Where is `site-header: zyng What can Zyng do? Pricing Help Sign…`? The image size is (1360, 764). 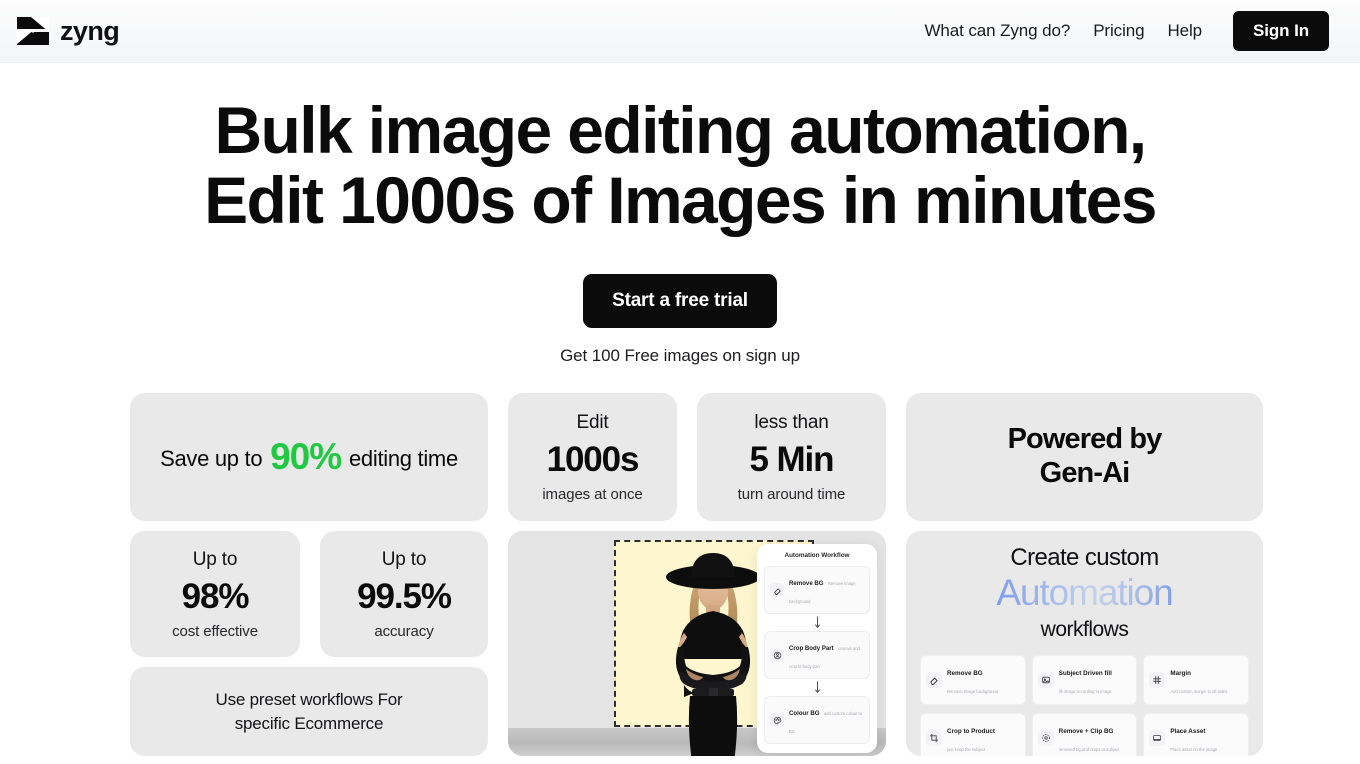
site-header: zyng What can Zyng do? Pricing Help Sign… is located at coordinates (680, 31).